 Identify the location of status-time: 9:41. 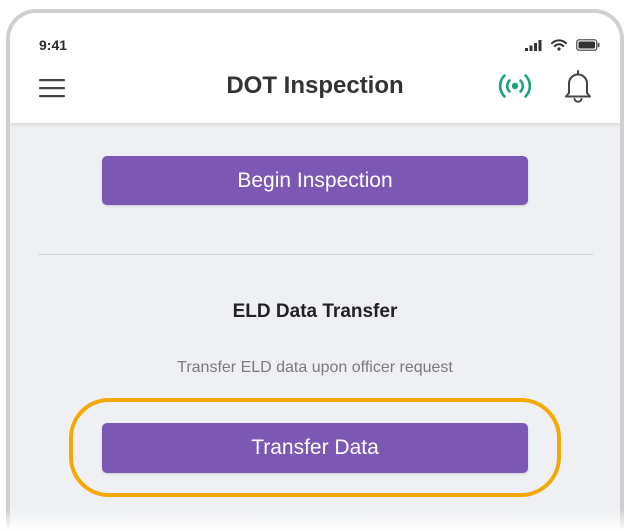
(53, 45).